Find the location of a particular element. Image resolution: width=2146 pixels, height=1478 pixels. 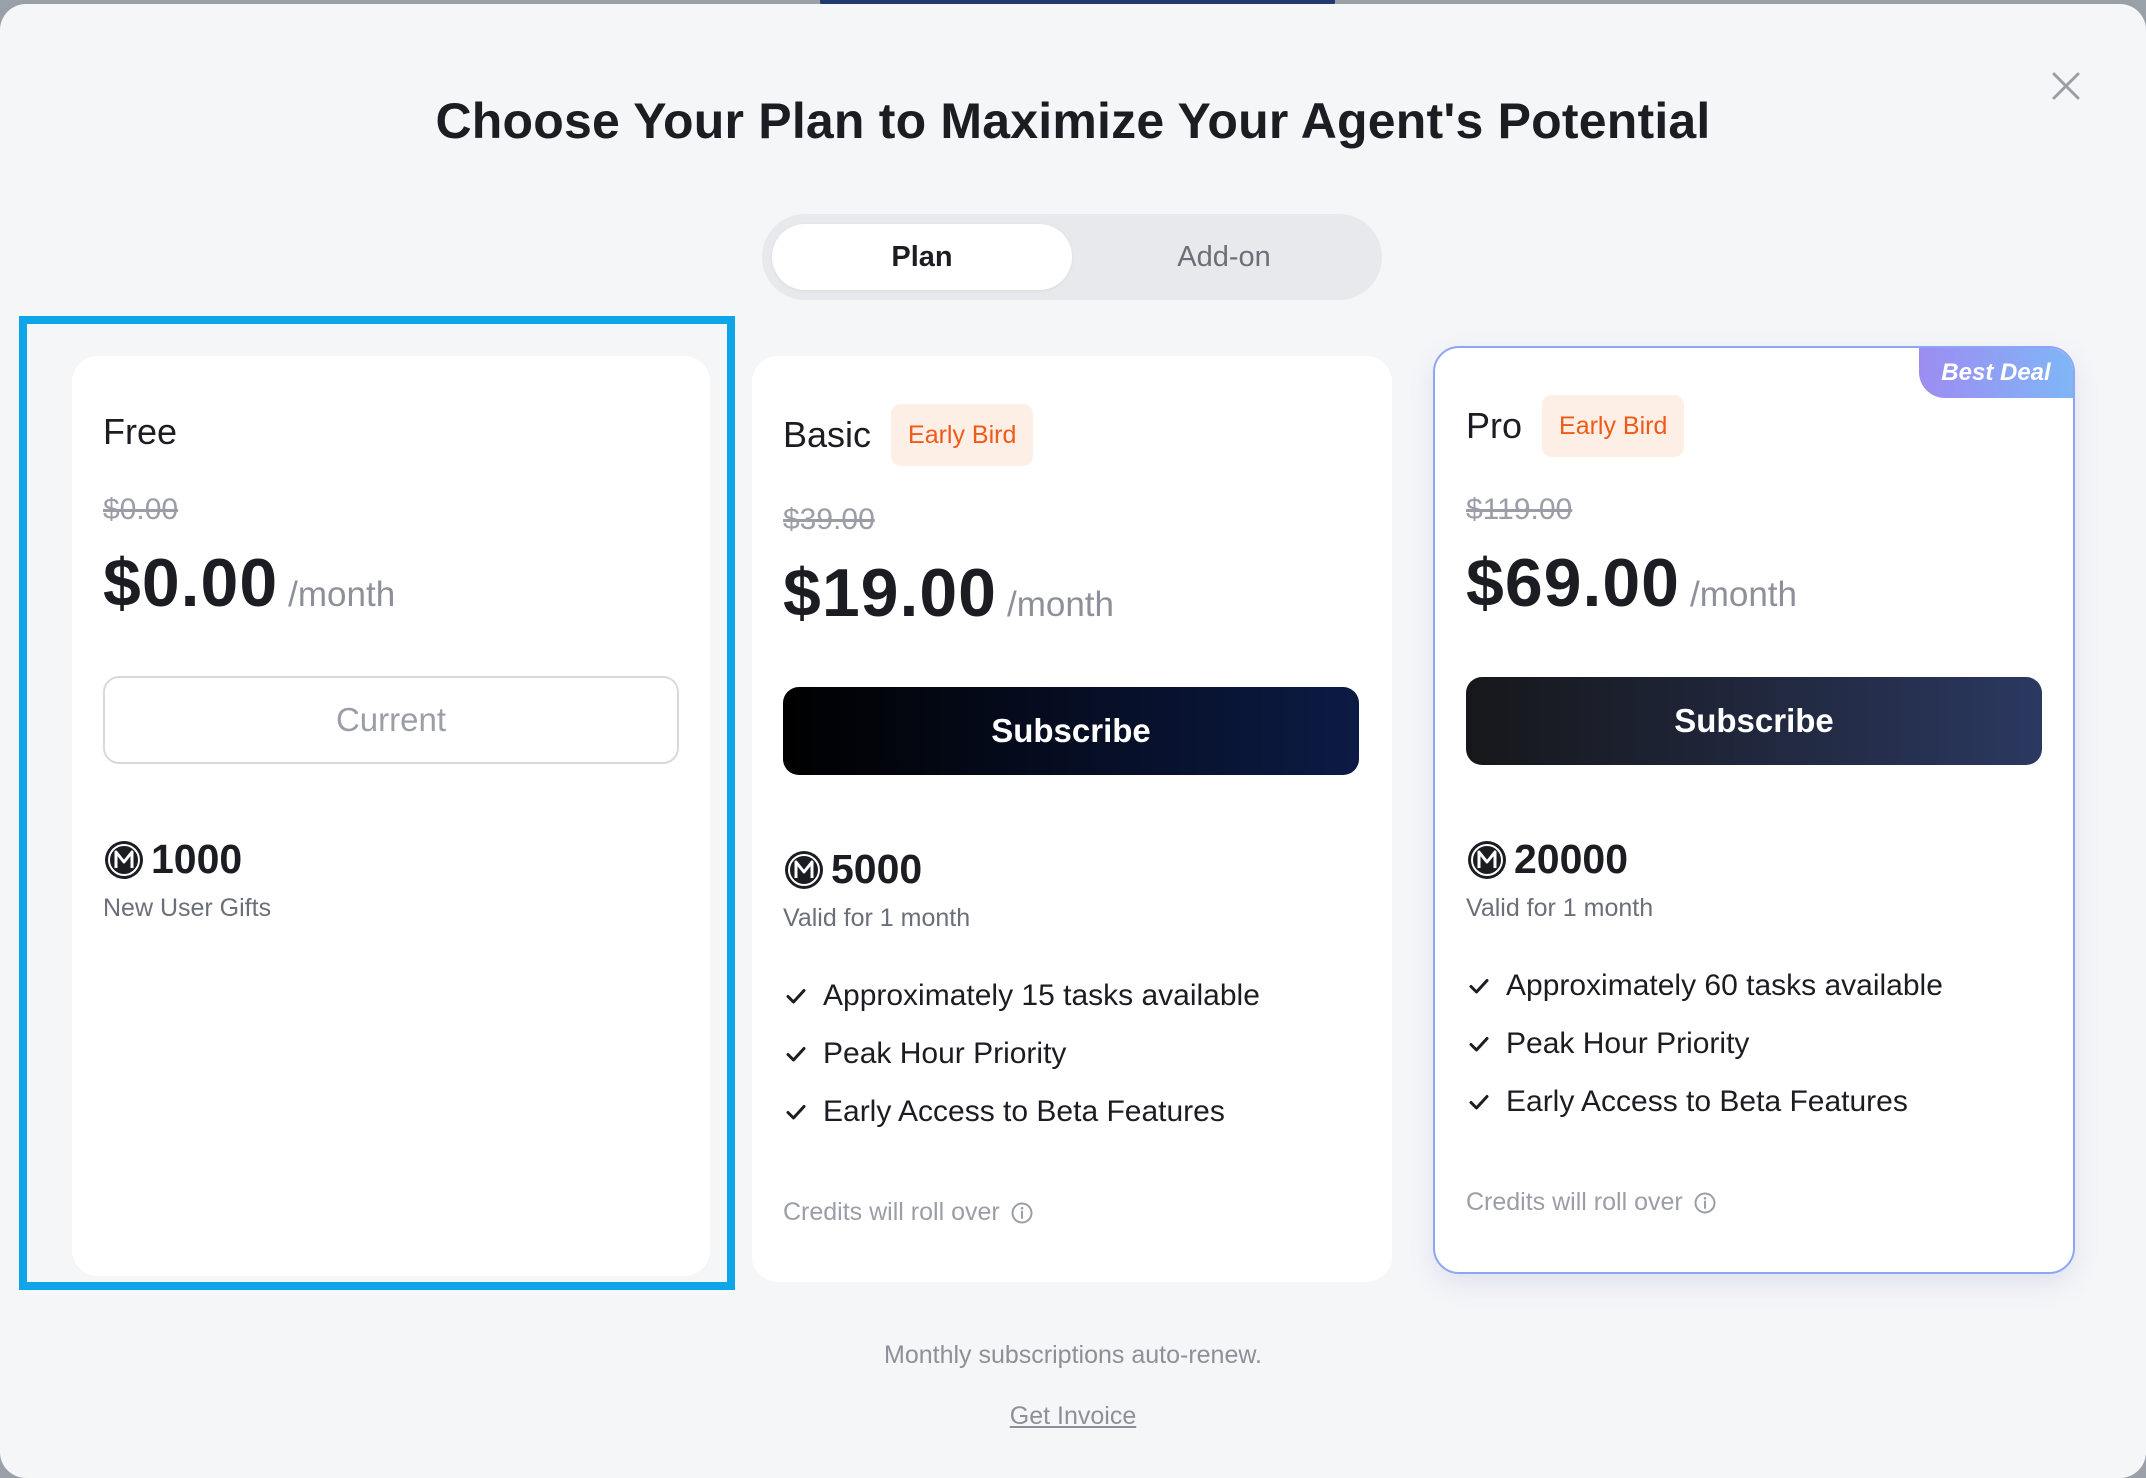

price: $69.00 is located at coordinates (1573, 583).